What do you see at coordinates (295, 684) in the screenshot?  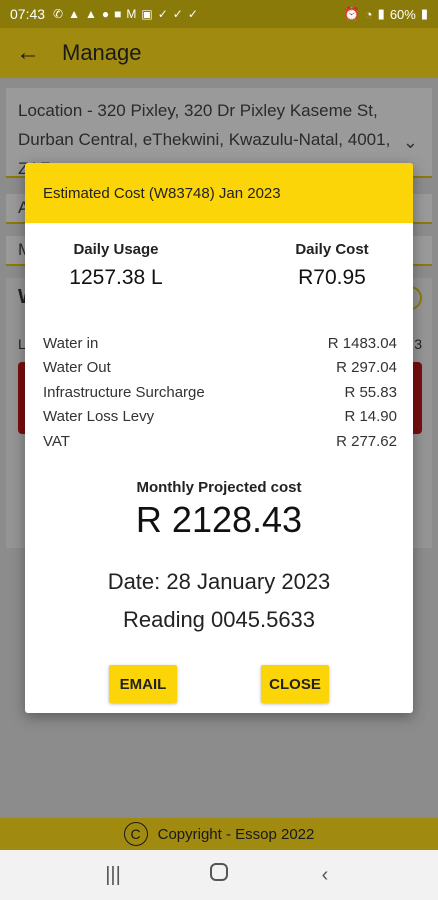 I see `close-button: CLOSE` at bounding box center [295, 684].